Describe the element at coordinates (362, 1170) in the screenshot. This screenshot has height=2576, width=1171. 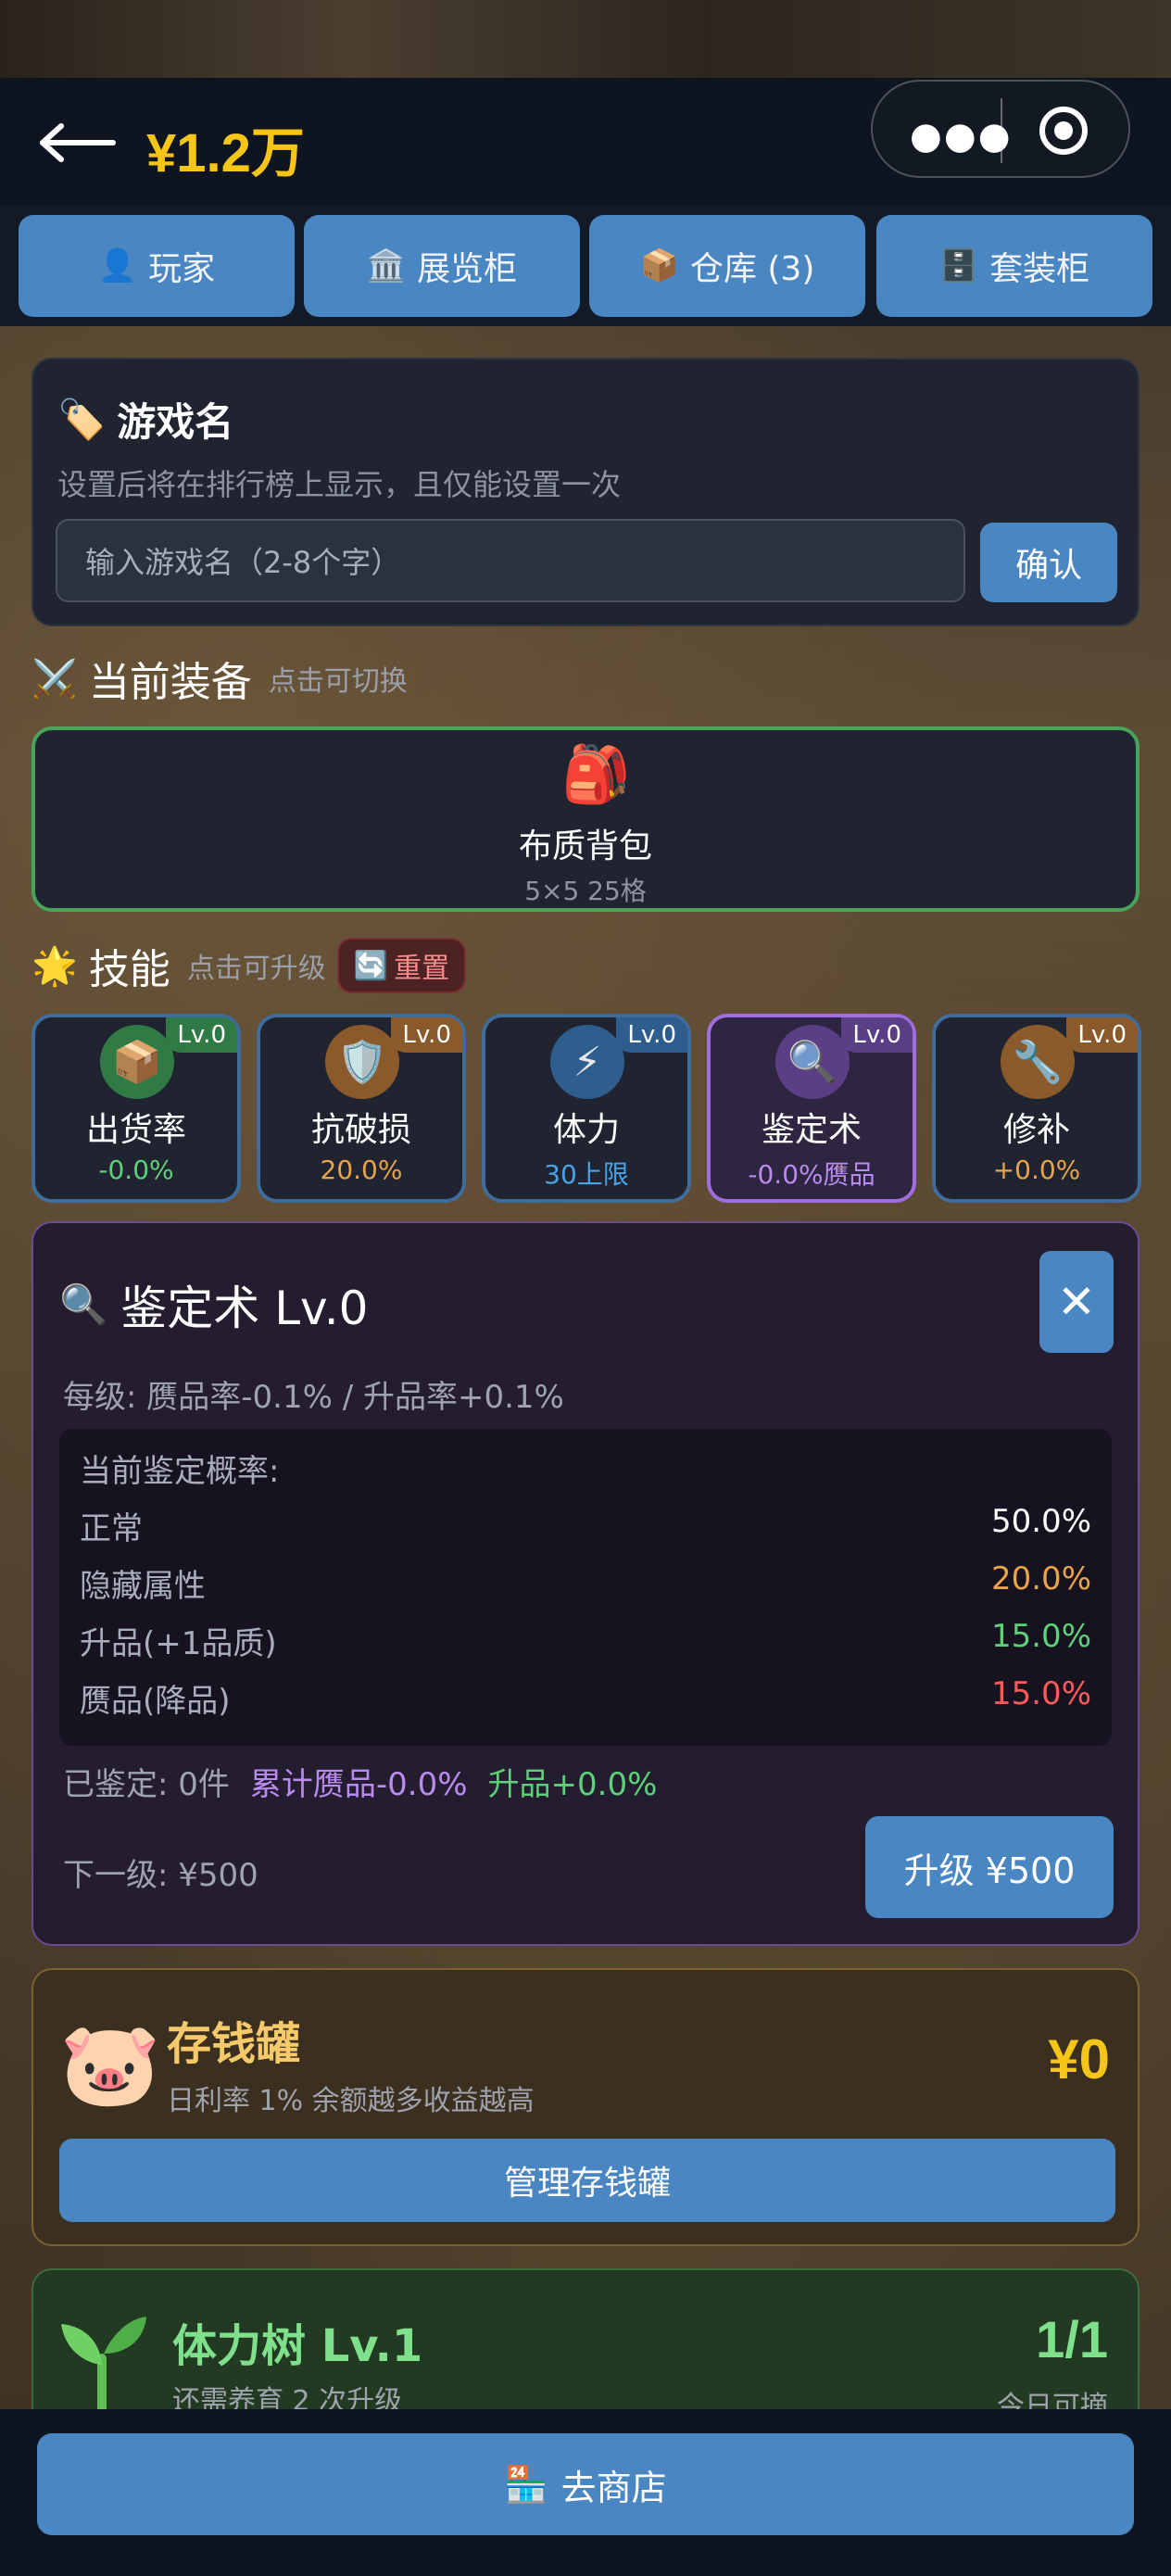
I see `skill-value: 20.0%` at that location.